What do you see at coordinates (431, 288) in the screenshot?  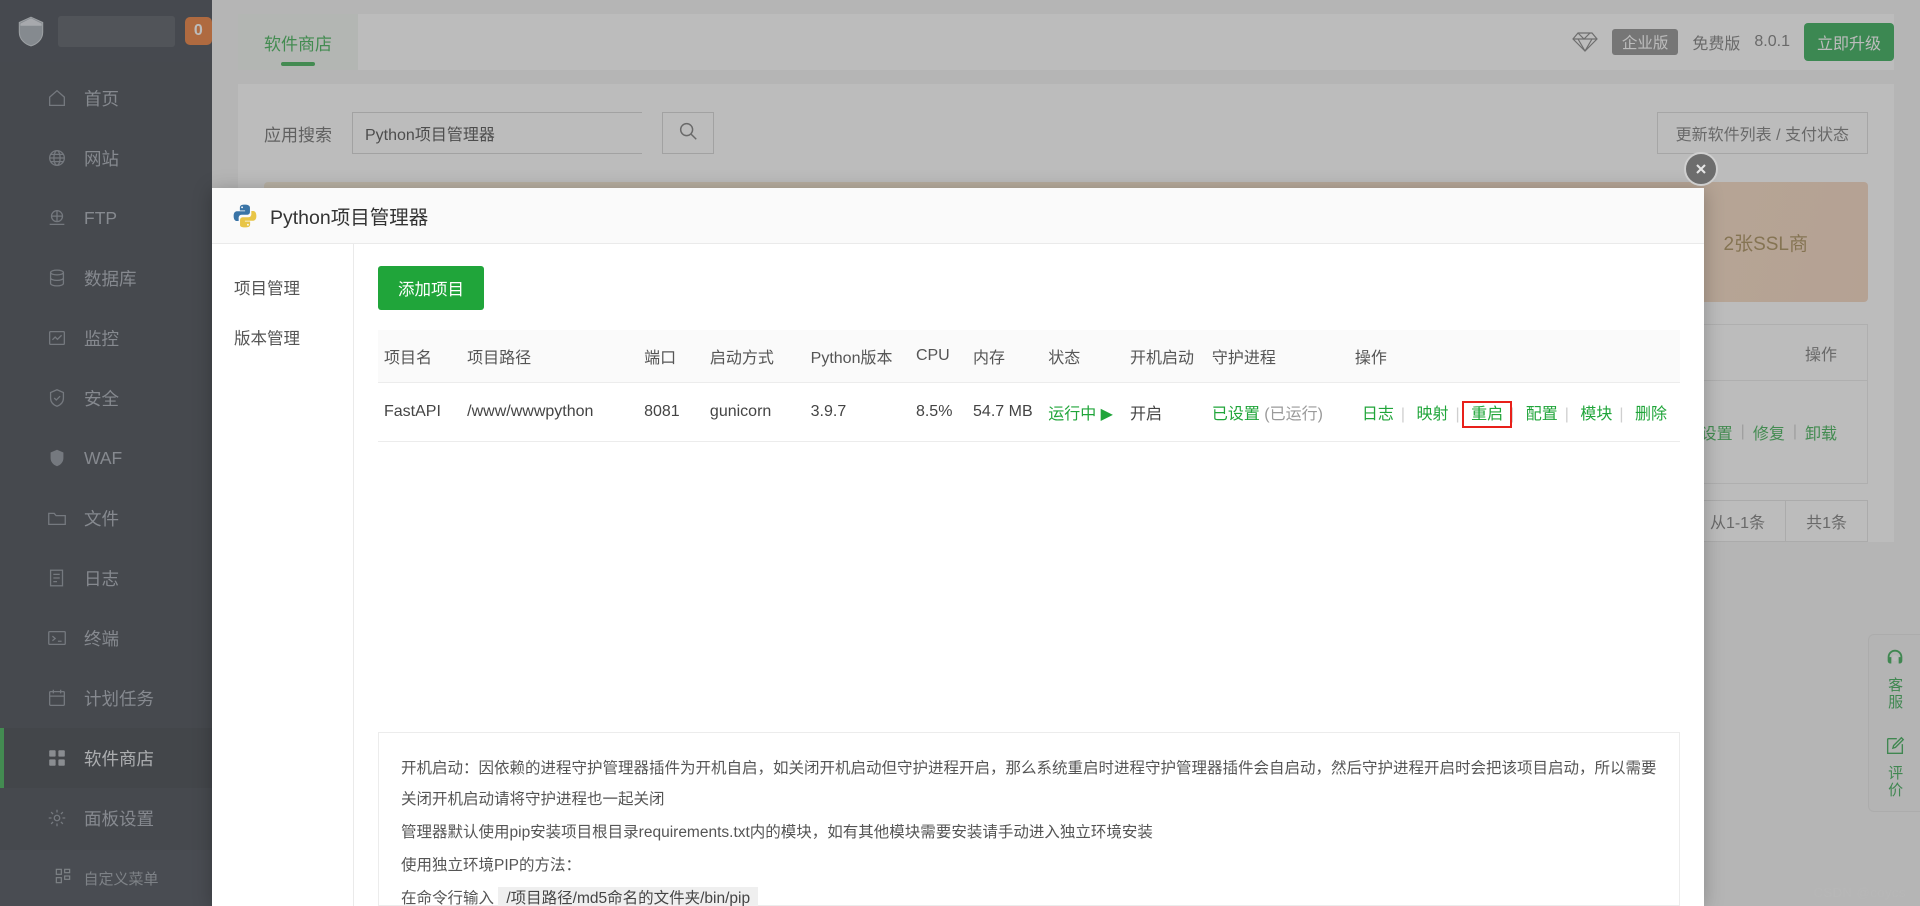 I see `add-project-button: 添加项目` at bounding box center [431, 288].